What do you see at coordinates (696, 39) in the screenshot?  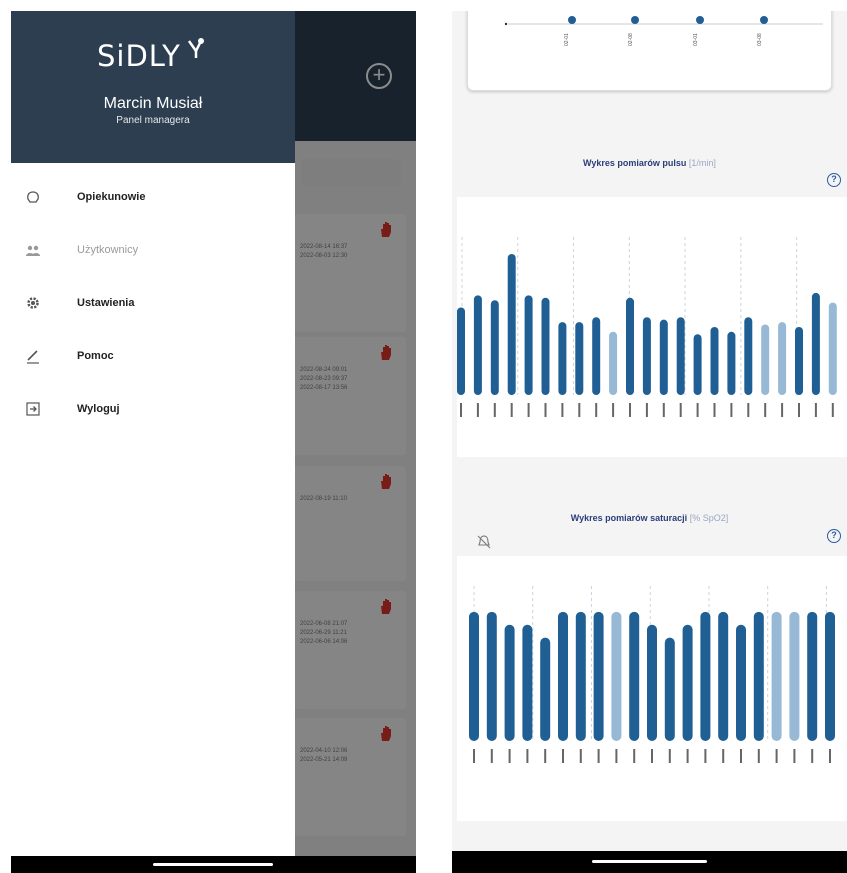 I see `svg-text: 03-01` at bounding box center [696, 39].